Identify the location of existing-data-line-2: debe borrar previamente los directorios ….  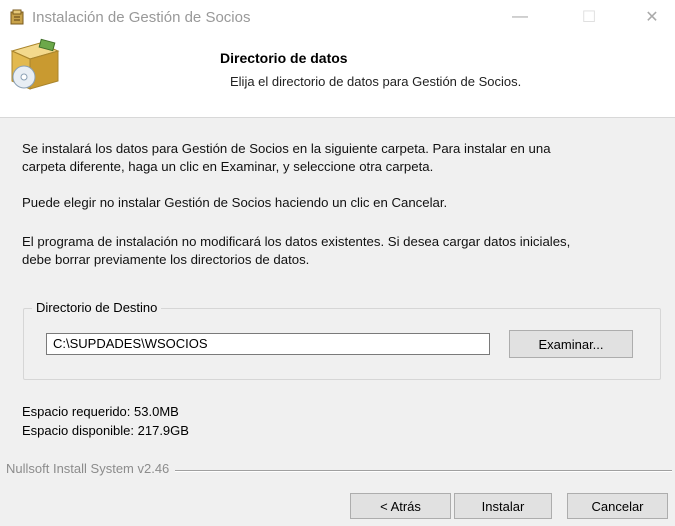
(166, 259).